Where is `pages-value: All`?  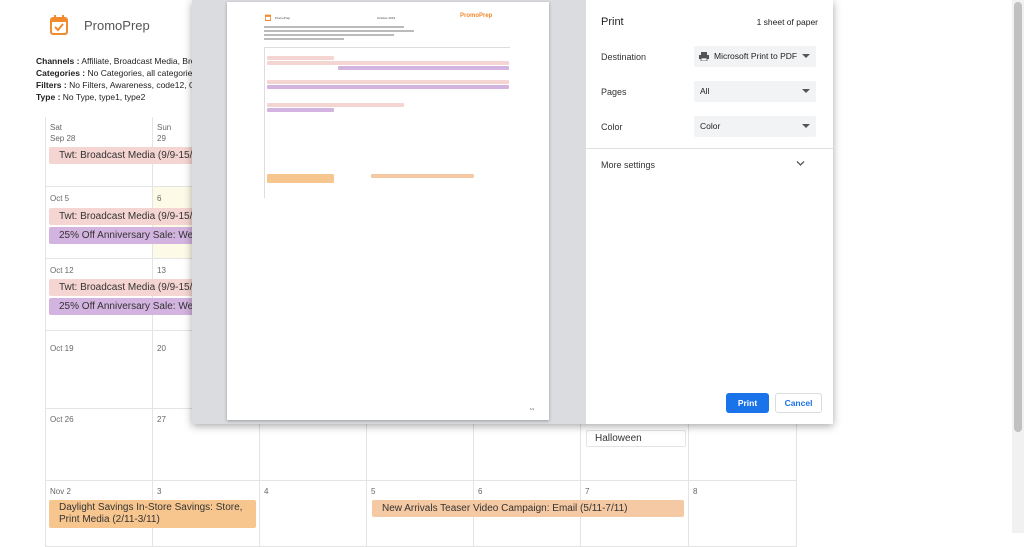
pages-value: All is located at coordinates (705, 91).